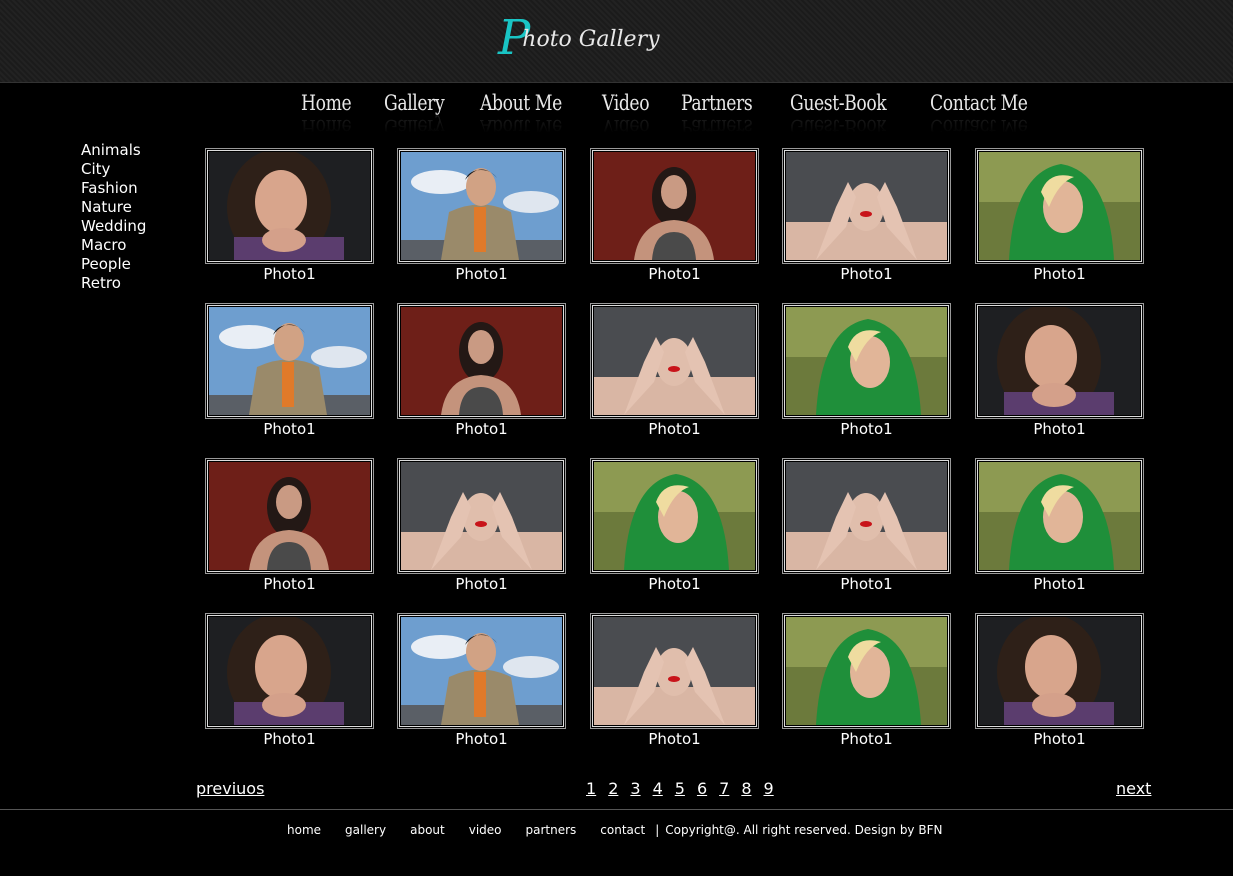  What do you see at coordinates (113, 150) in the screenshot?
I see `category-animals: Animals` at bounding box center [113, 150].